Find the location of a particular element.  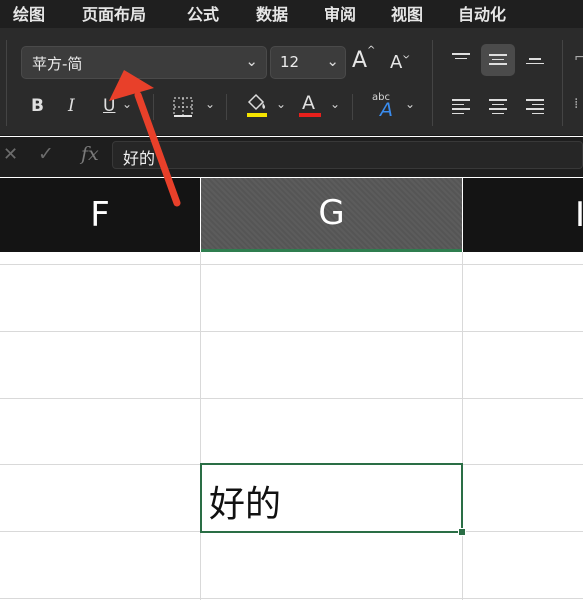

increase-font-size-button: A ^ is located at coordinates (365, 60).